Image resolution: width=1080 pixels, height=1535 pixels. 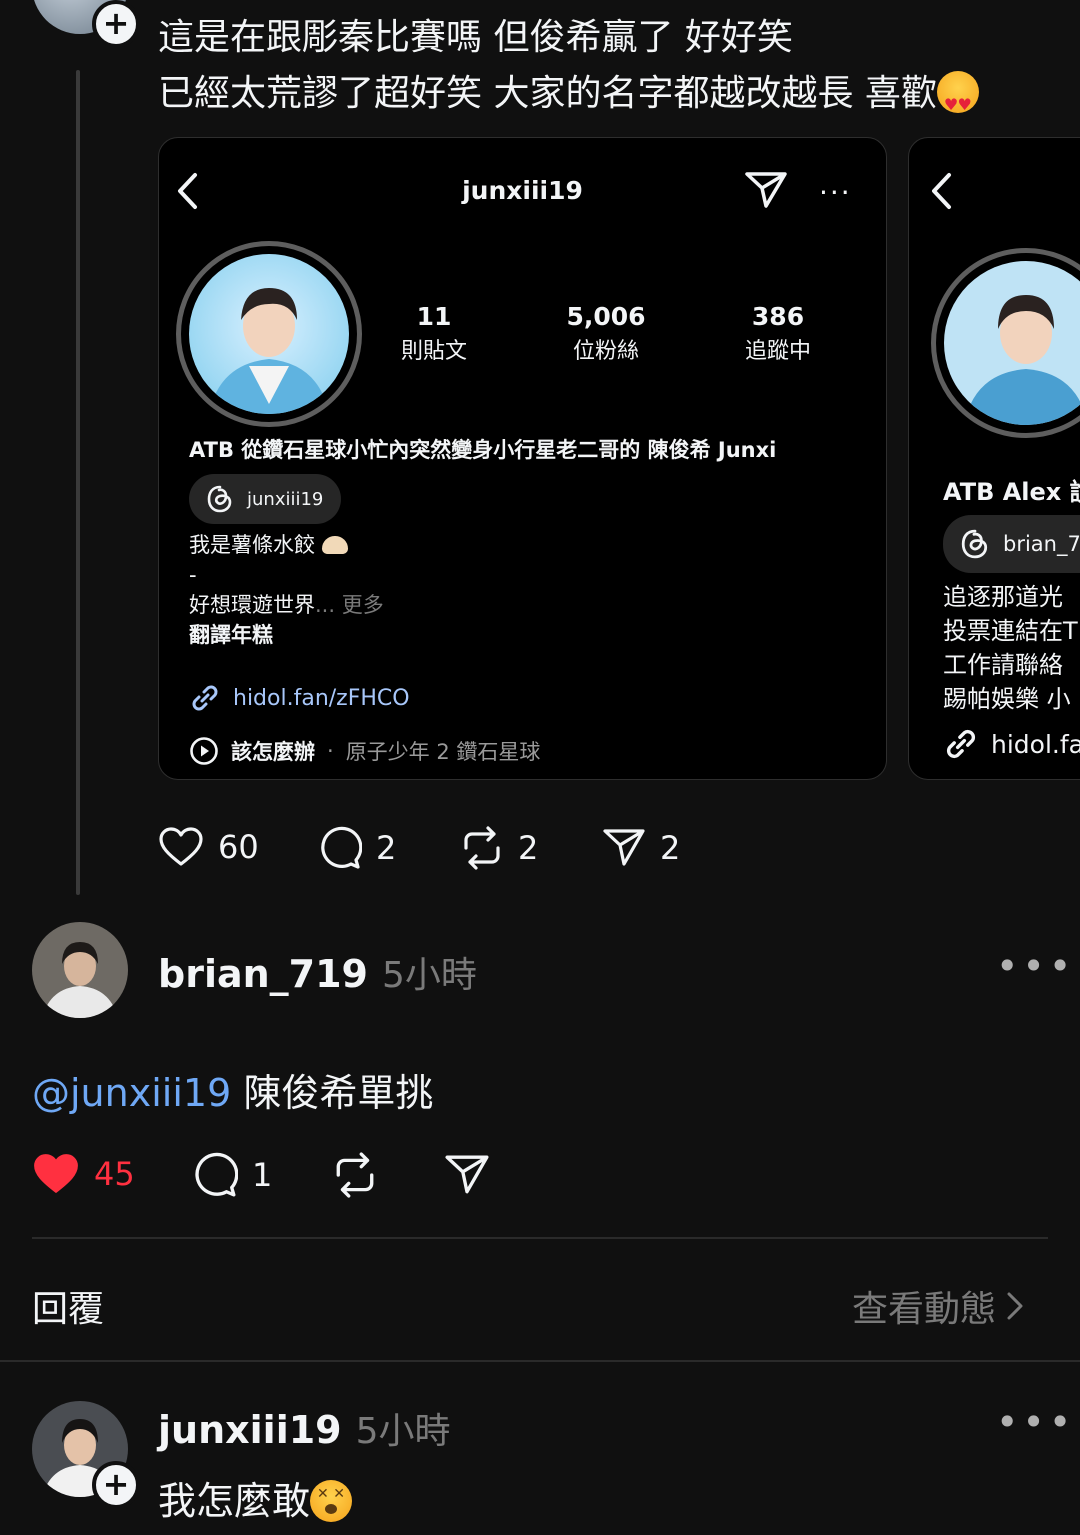 What do you see at coordinates (349, 605) in the screenshot?
I see `bio-more-link: ... 更多` at bounding box center [349, 605].